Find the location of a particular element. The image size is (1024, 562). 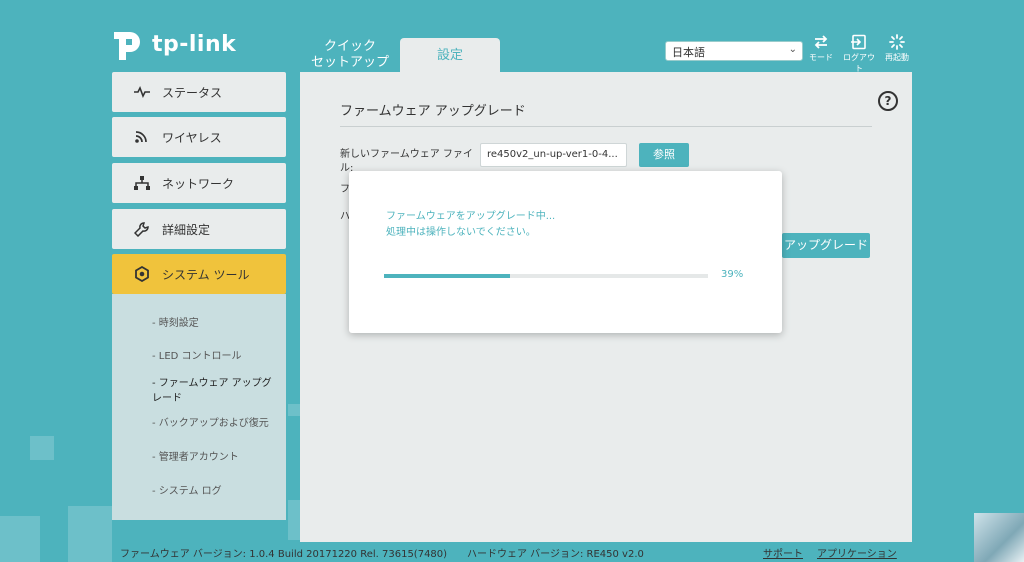

application-link: アプリケーション is located at coordinates (857, 552).